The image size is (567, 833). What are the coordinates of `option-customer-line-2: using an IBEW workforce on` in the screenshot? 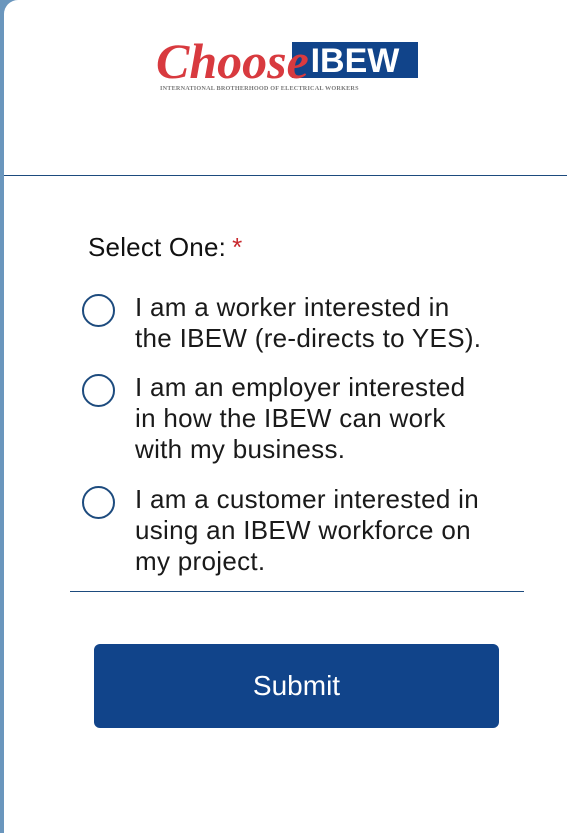 It's located at (303, 530).